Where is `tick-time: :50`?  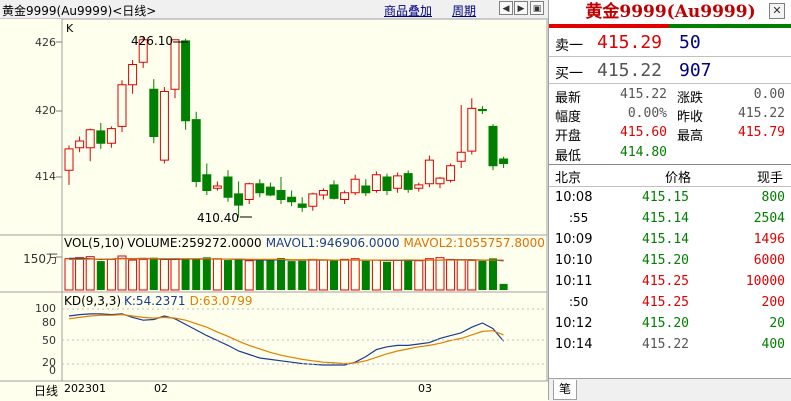
tick-time: :50 is located at coordinates (579, 302).